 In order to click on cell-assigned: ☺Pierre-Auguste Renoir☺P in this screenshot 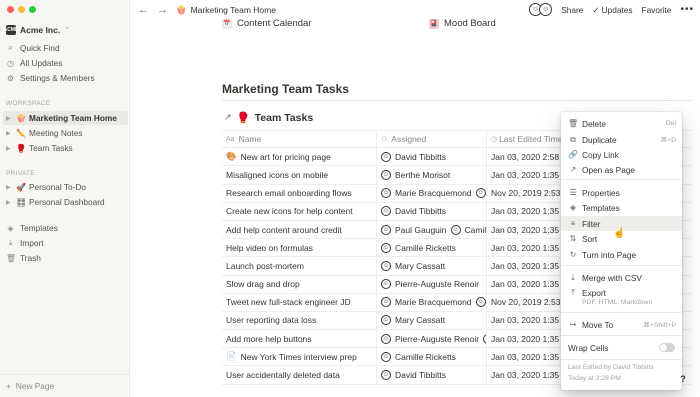, I will do `click(432, 339)`.